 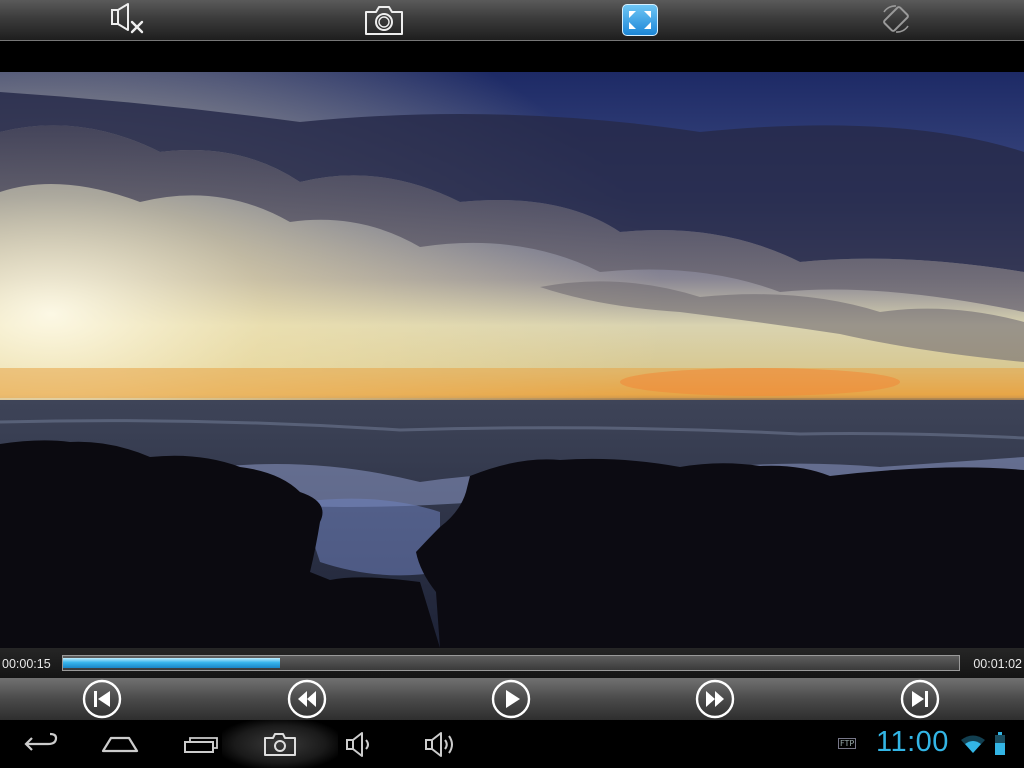 I want to click on screenshot-icon, so click(x=280, y=744).